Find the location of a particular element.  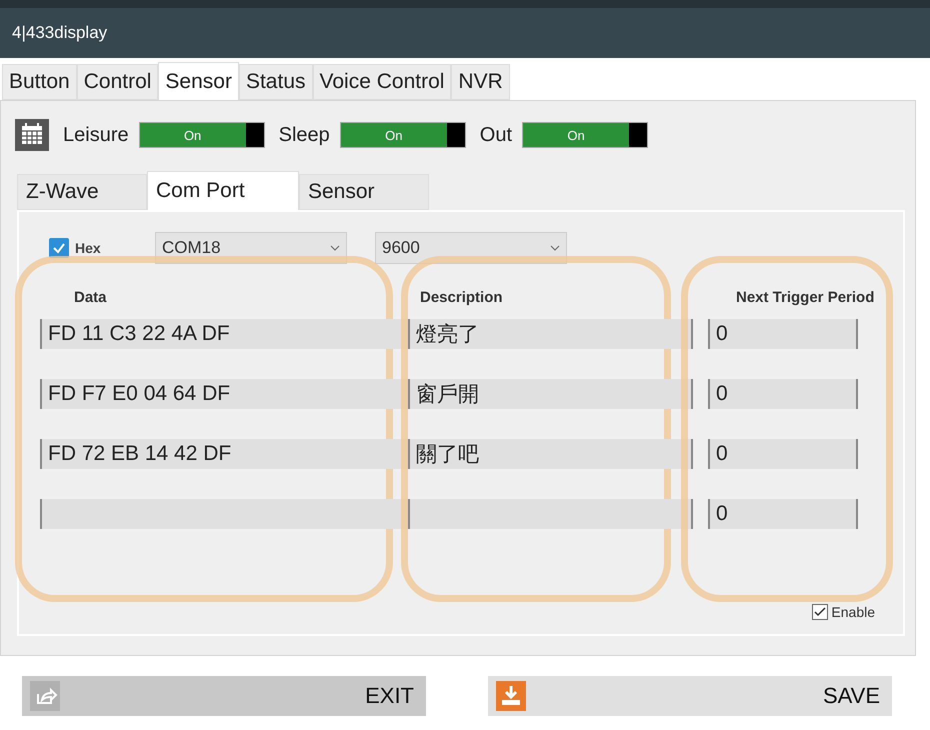

tab: Status is located at coordinates (275, 82).